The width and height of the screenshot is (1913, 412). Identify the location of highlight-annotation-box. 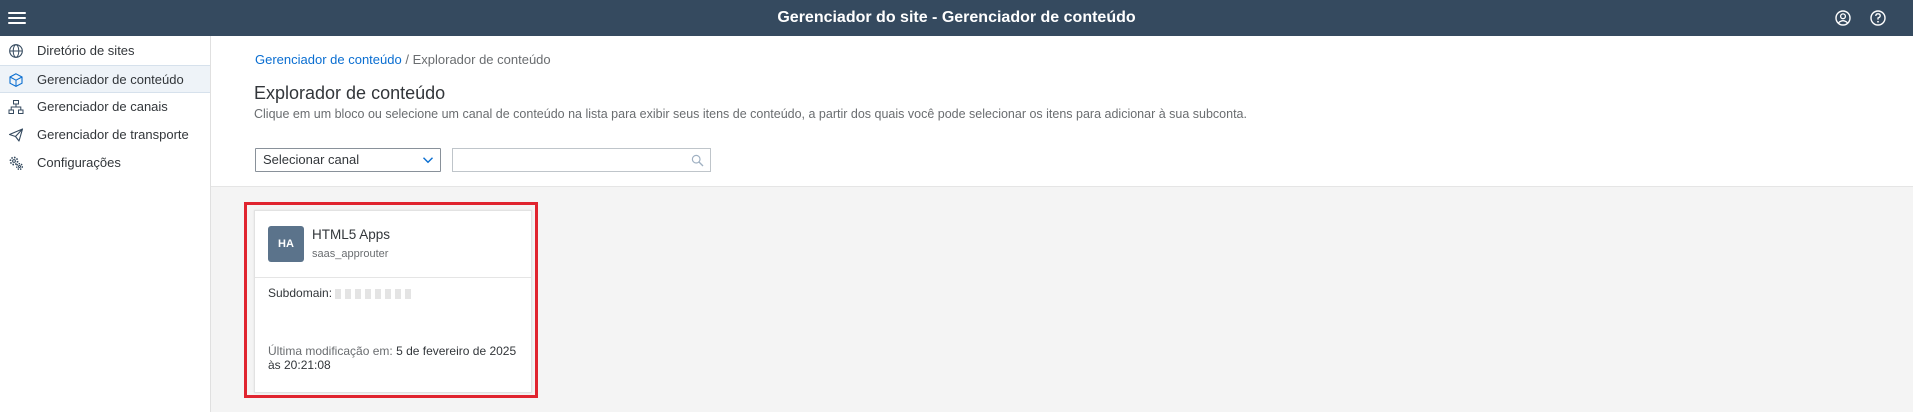
(391, 300).